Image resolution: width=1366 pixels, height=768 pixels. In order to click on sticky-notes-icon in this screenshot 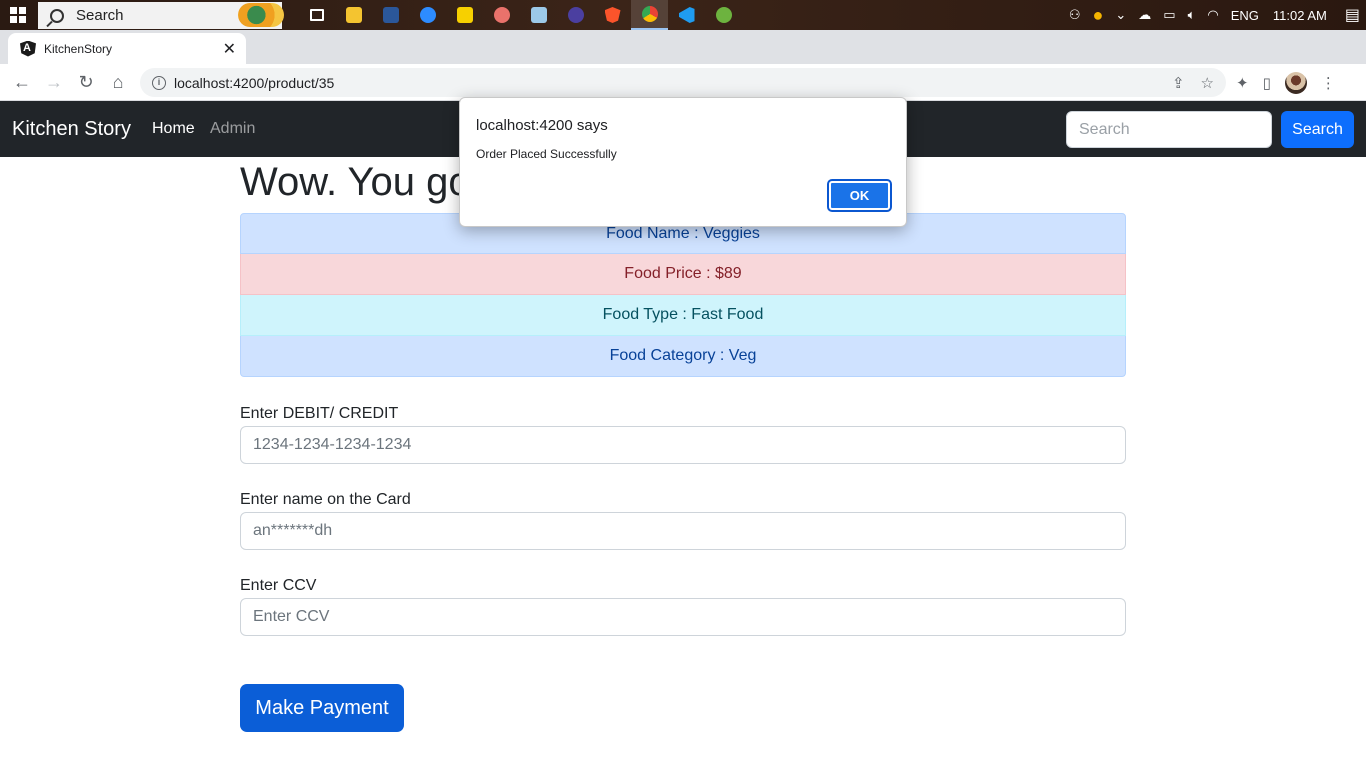, I will do `click(464, 15)`.